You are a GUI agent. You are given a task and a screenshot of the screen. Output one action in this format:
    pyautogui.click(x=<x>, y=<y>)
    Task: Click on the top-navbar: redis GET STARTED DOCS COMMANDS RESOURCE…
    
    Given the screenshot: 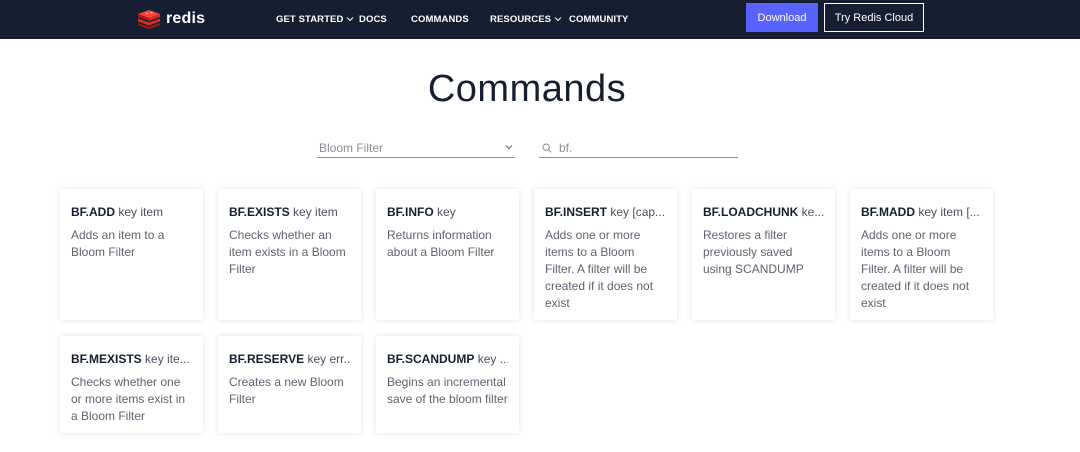 What is the action you would take?
    pyautogui.click(x=540, y=19)
    